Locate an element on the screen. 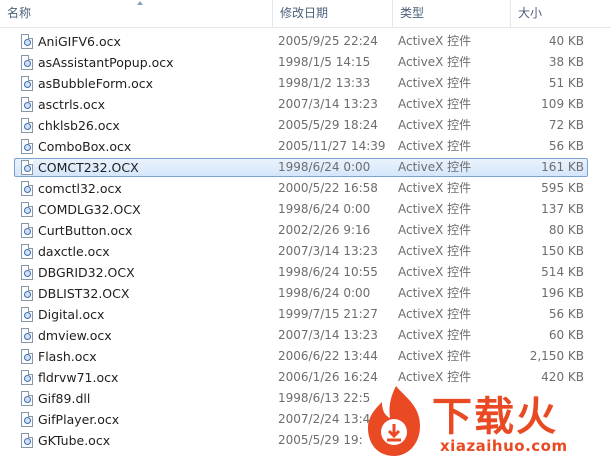 This screenshot has width=611, height=460. file-name: Gif89.dll is located at coordinates (64, 398).